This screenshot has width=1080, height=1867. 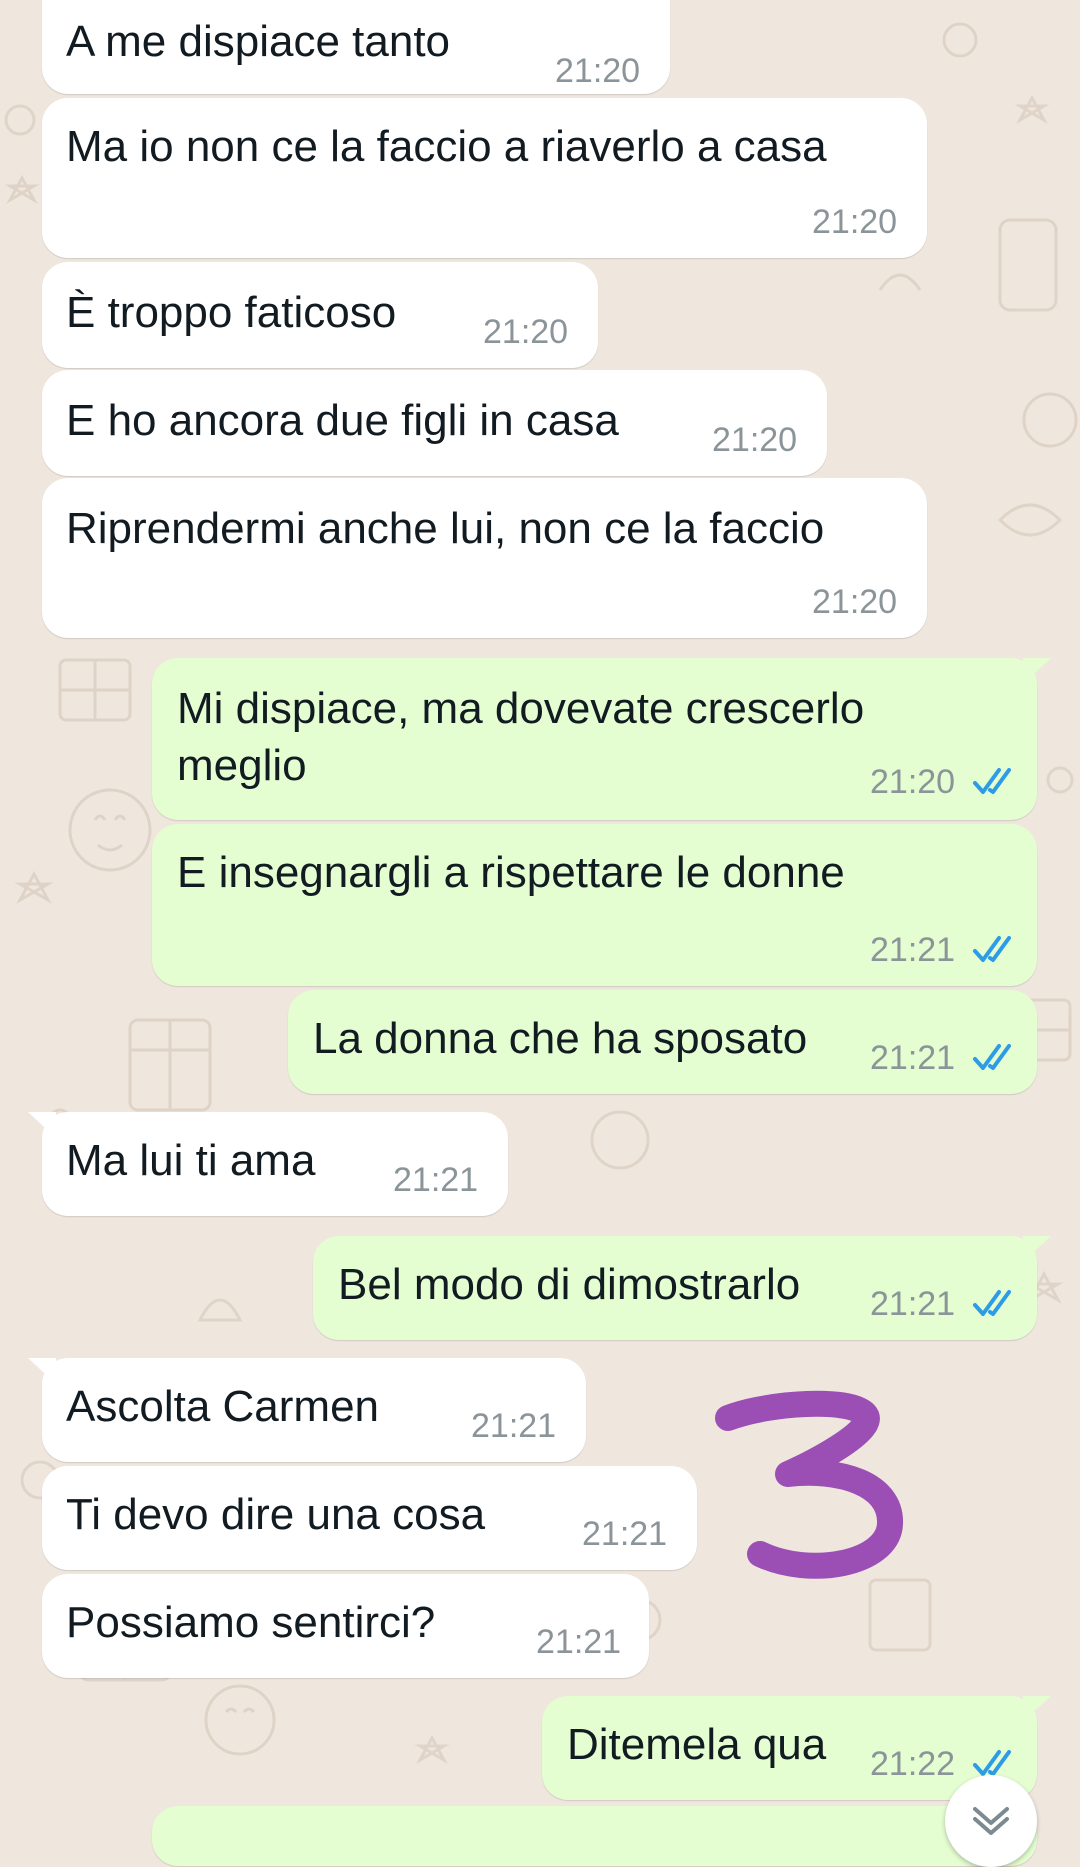 What do you see at coordinates (913, 1764) in the screenshot?
I see `message-time: 21:22` at bounding box center [913, 1764].